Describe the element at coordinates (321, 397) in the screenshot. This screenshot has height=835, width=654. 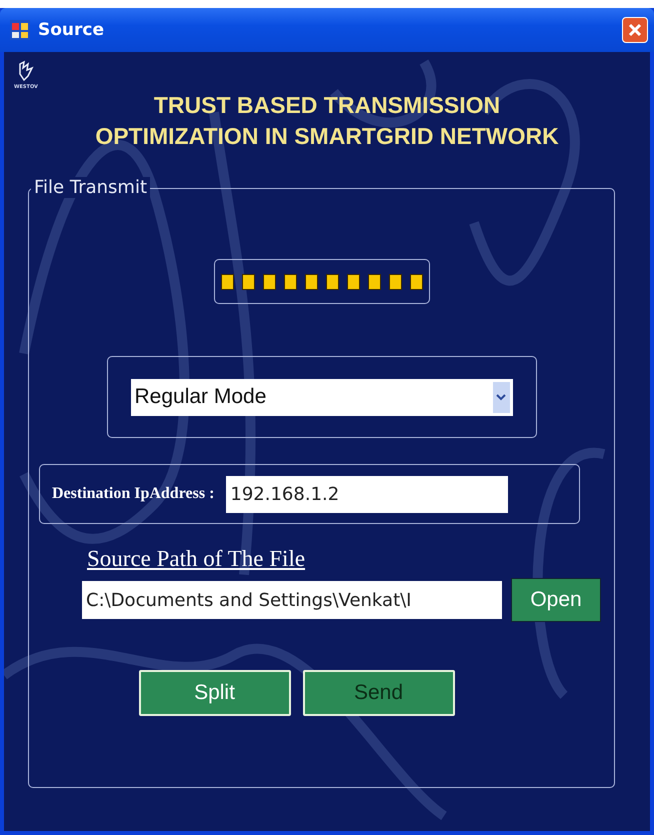
I see `mode-dropdown: Regular Mode` at that location.